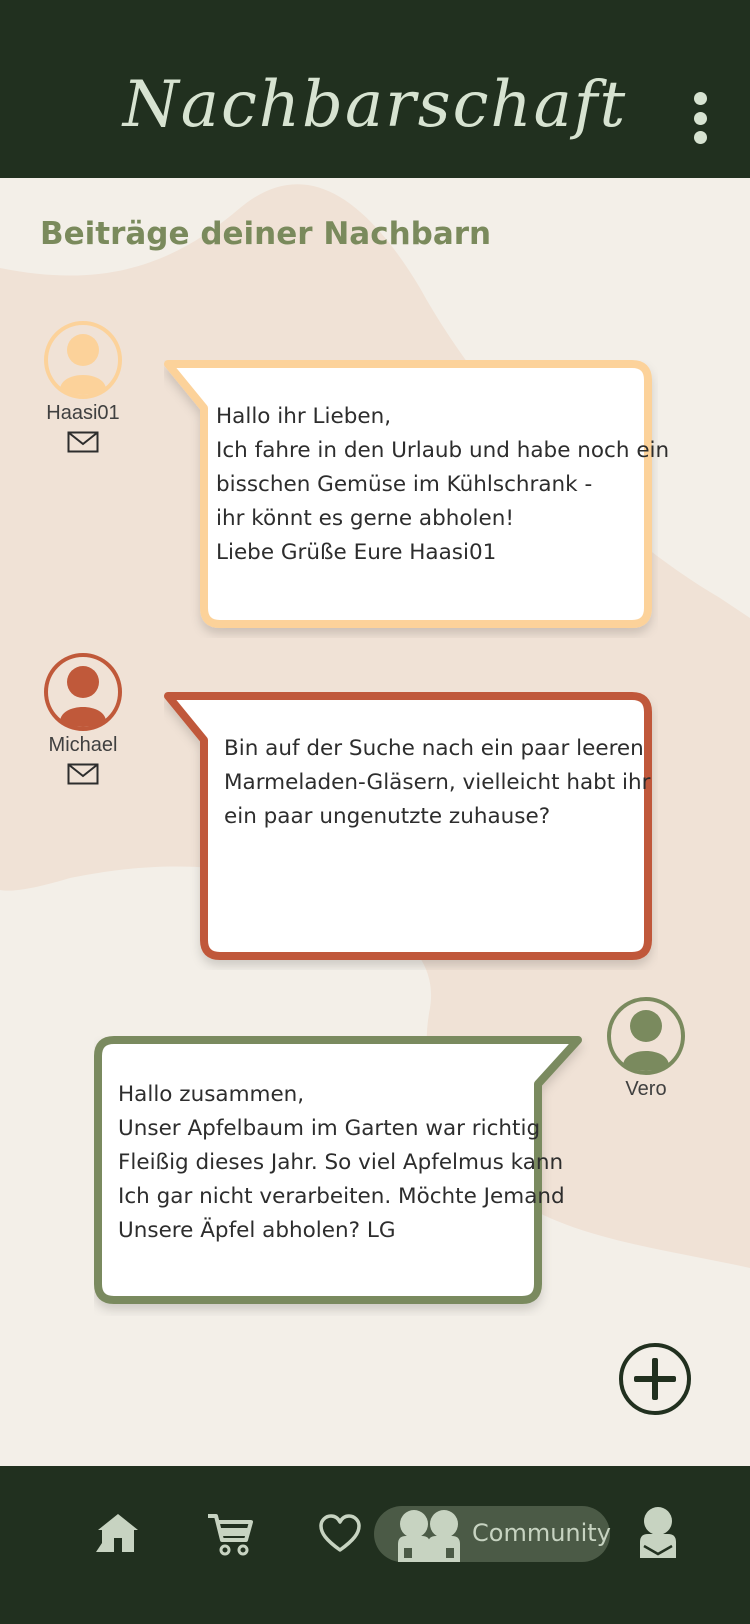  Describe the element at coordinates (429, 1536) in the screenshot. I see `community-icon` at that location.